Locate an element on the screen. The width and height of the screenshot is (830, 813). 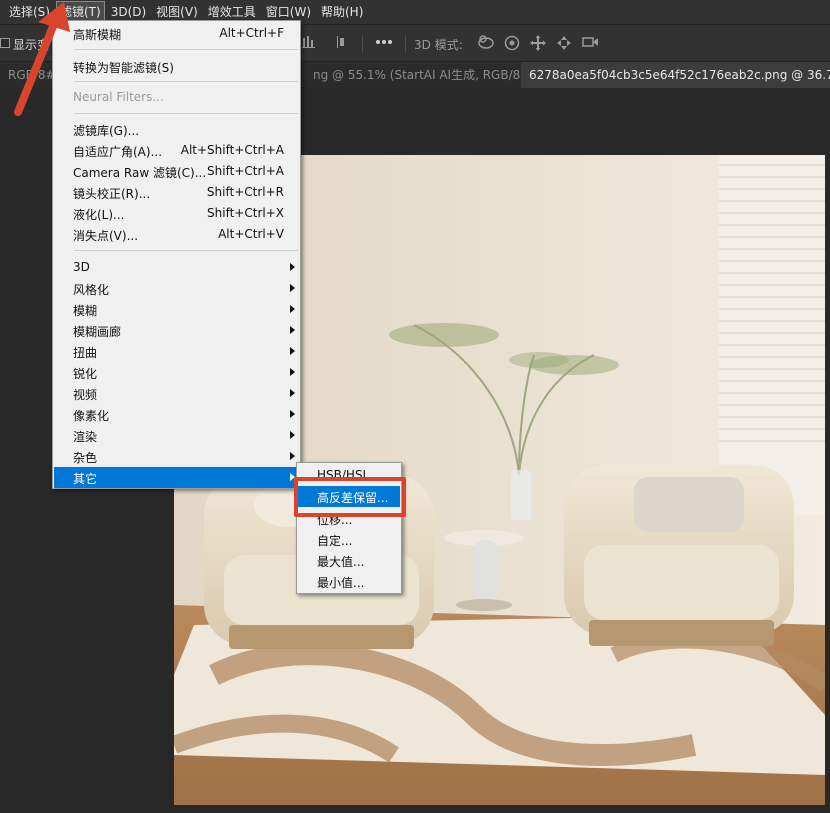
menu-item-distort: 扭曲 is located at coordinates (176, 351).